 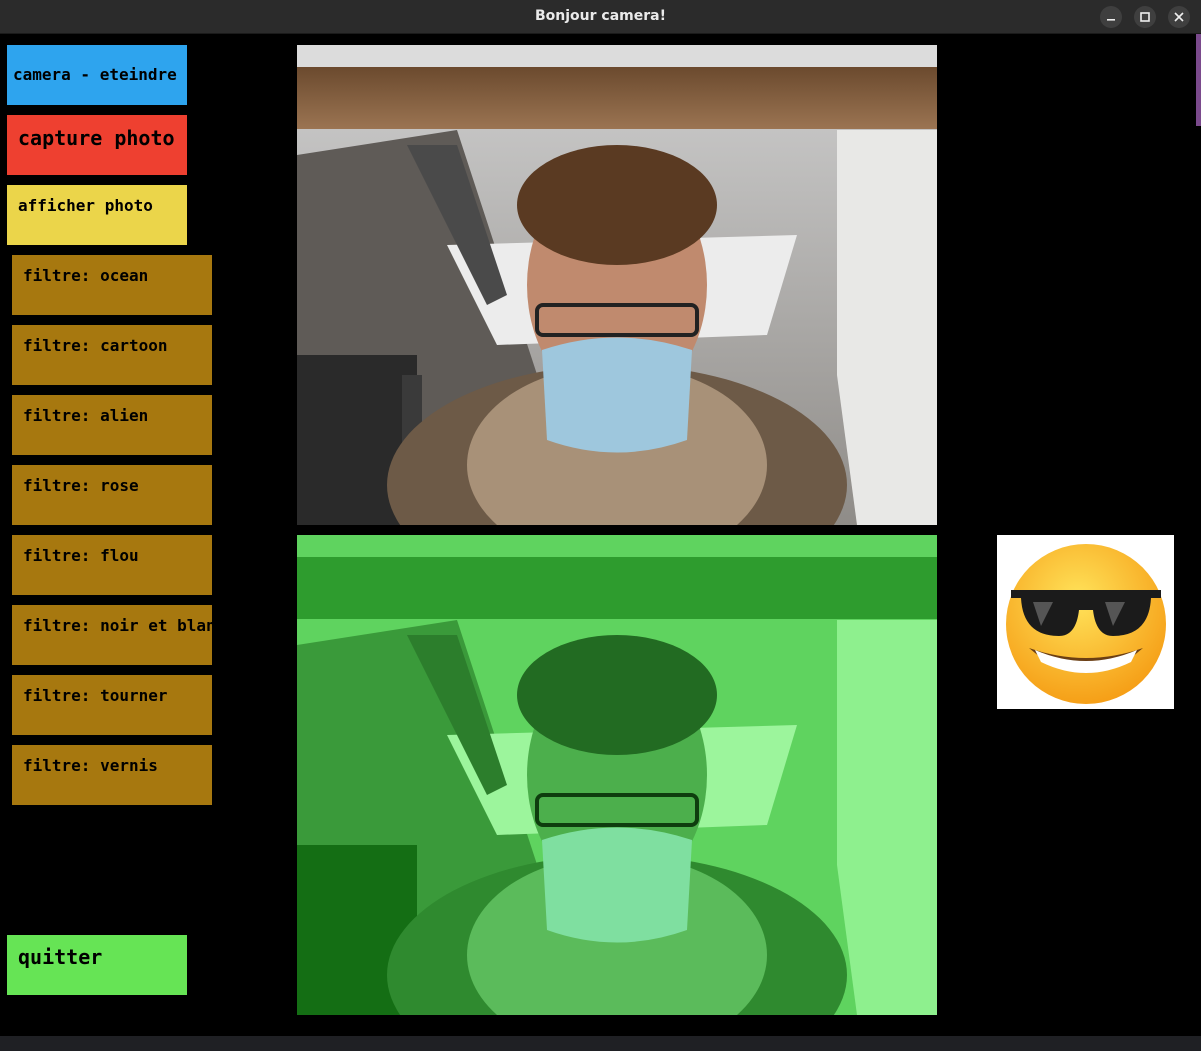 I want to click on filter-vernis-button: filtre: vernis, so click(x=112, y=775).